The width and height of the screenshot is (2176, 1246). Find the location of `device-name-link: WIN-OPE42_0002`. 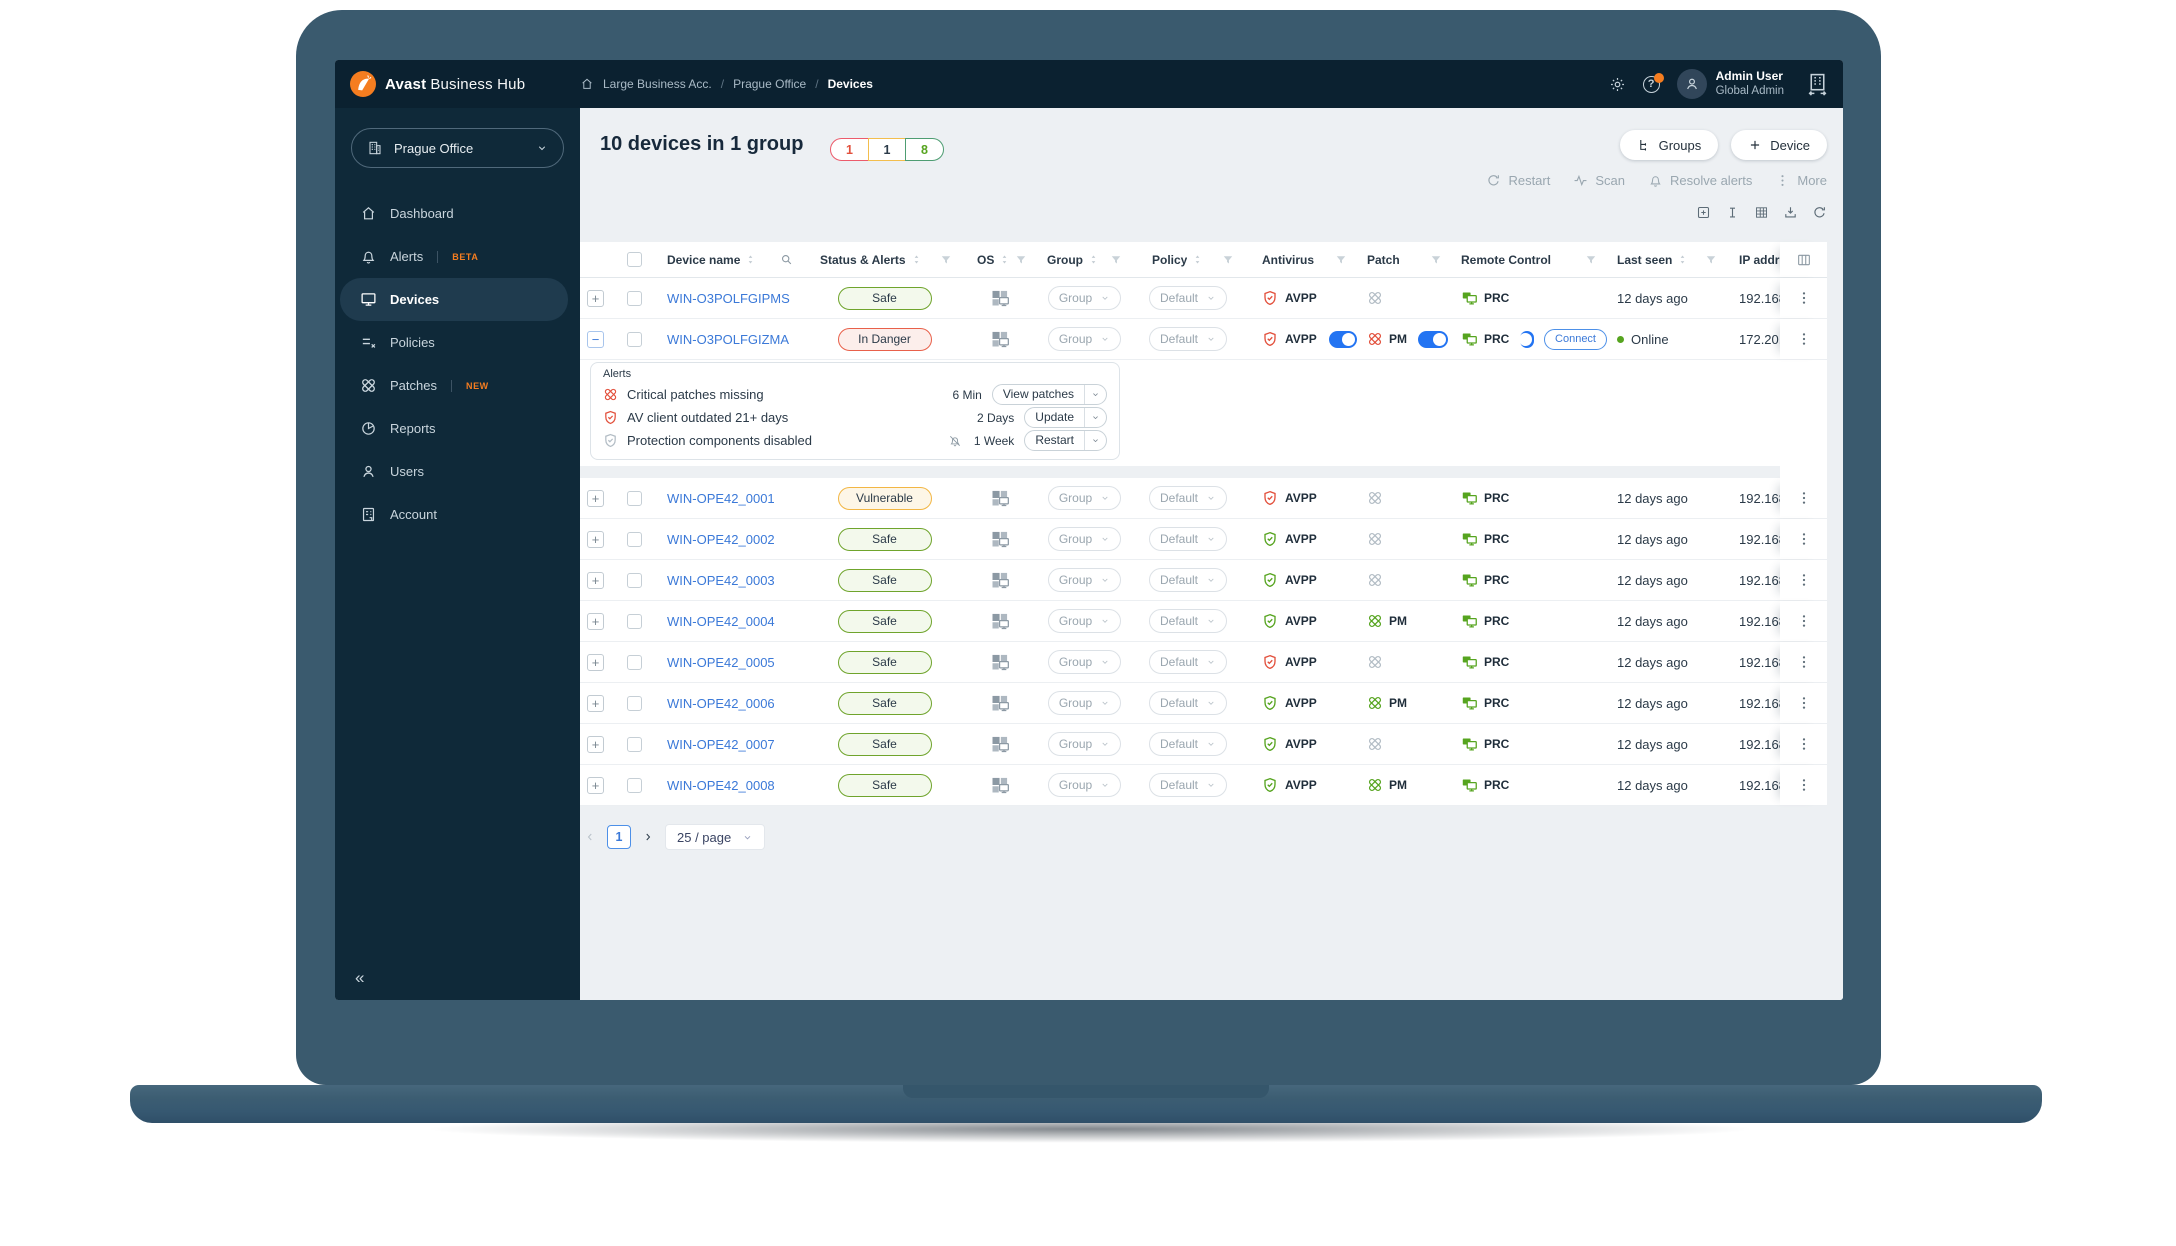

device-name-link: WIN-OPE42_0002 is located at coordinates (716, 539).